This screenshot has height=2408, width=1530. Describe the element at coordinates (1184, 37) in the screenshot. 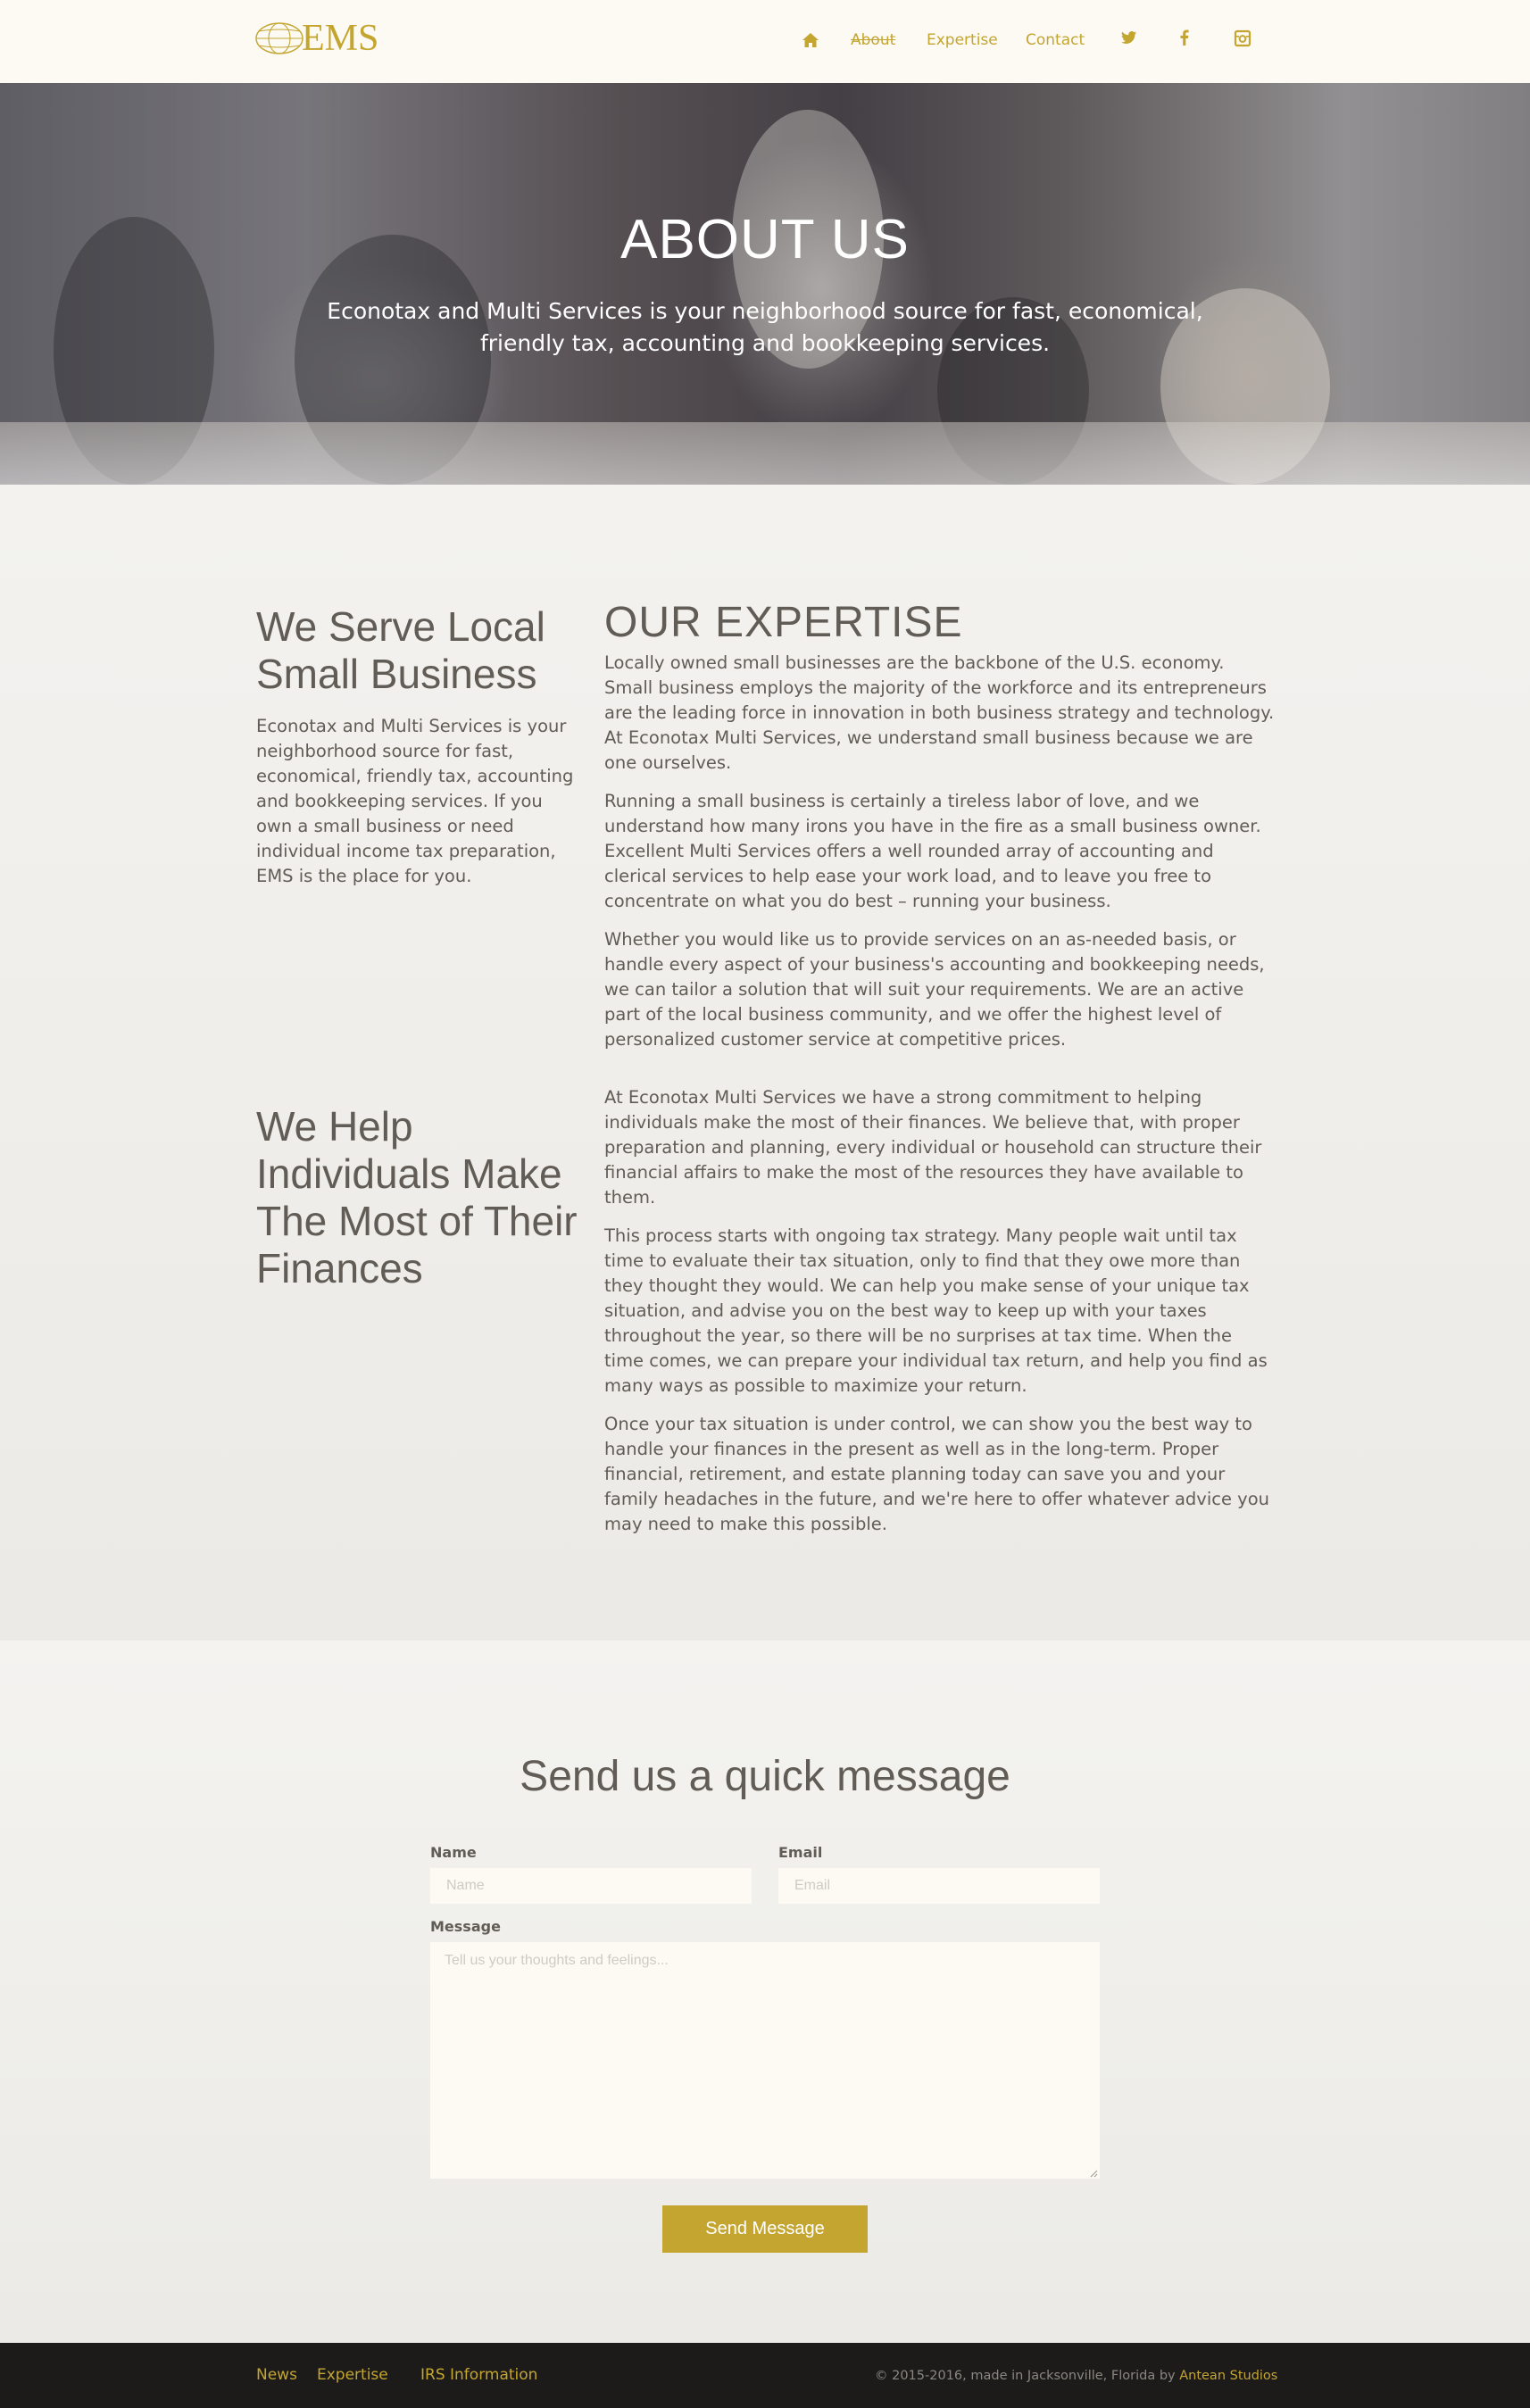

I see `facebook-icon` at that location.